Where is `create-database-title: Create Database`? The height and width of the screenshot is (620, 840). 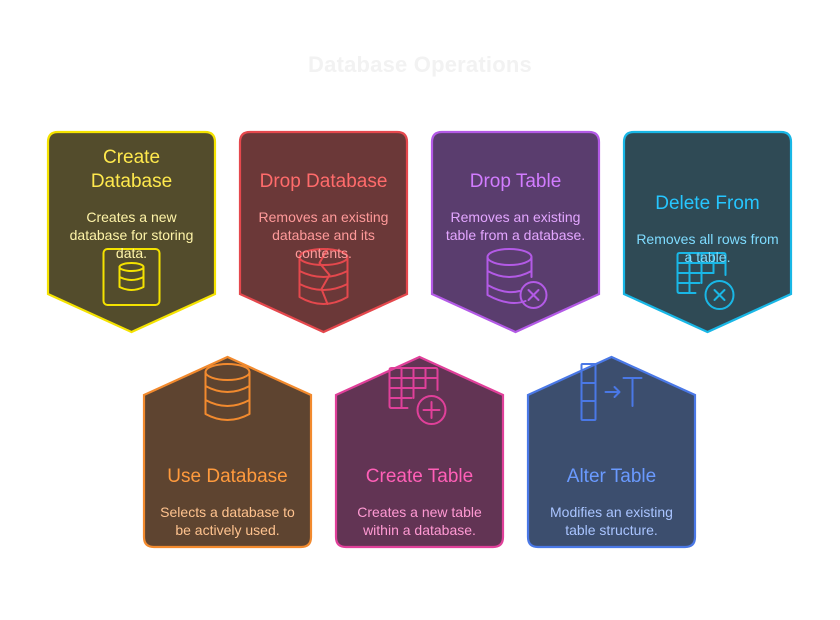
create-database-title: Create Database is located at coordinates (131, 169).